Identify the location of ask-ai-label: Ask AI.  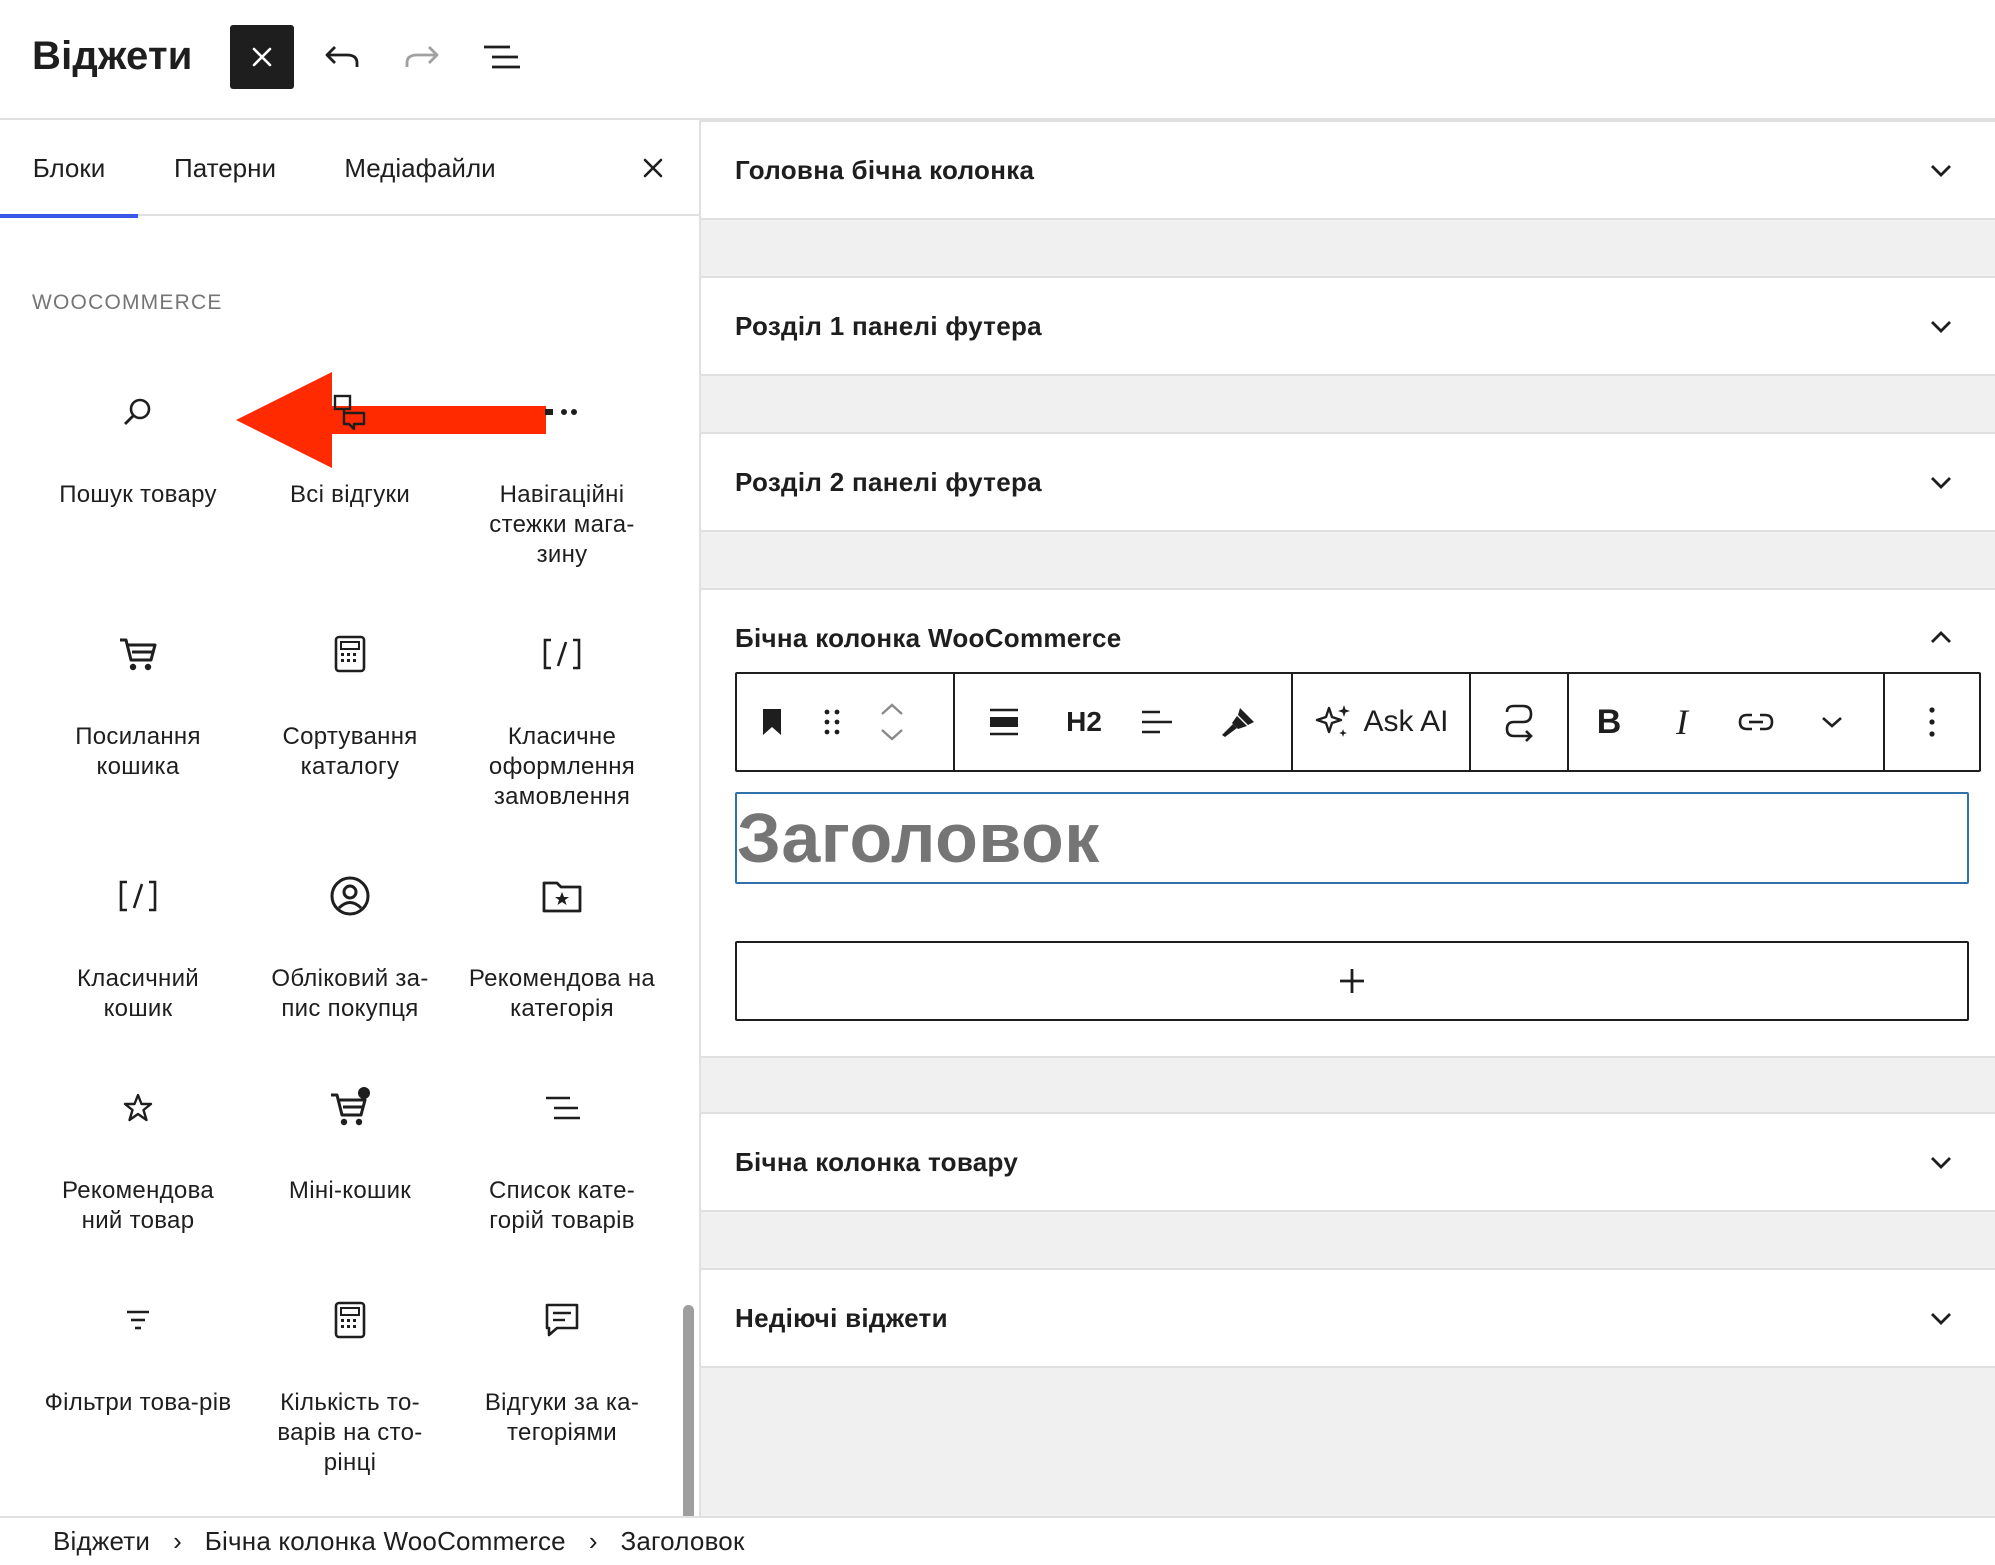
(1406, 721).